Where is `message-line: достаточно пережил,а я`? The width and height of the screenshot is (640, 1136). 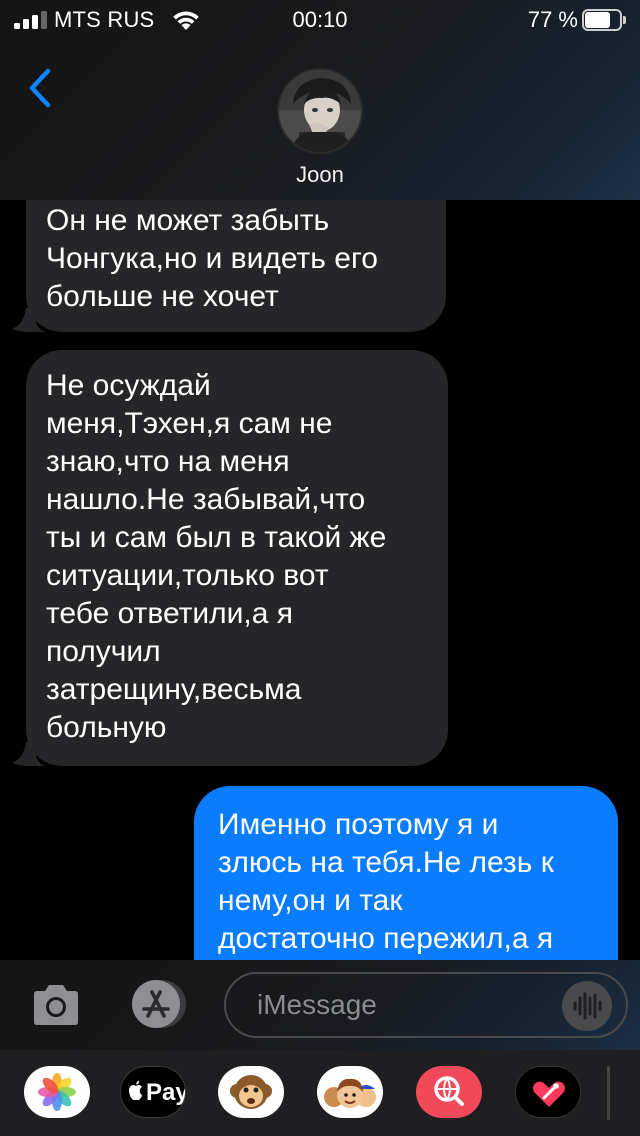 message-line: достаточно пережил,а я is located at coordinates (386, 938).